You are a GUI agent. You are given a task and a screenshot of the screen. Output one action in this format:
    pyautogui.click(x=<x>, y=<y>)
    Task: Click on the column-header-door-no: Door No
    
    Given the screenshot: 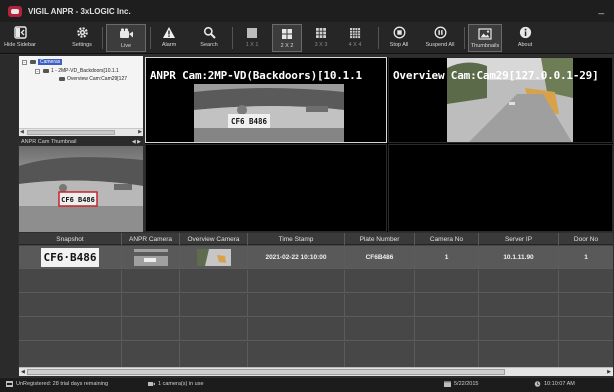 What is the action you would take?
    pyautogui.click(x=586, y=239)
    